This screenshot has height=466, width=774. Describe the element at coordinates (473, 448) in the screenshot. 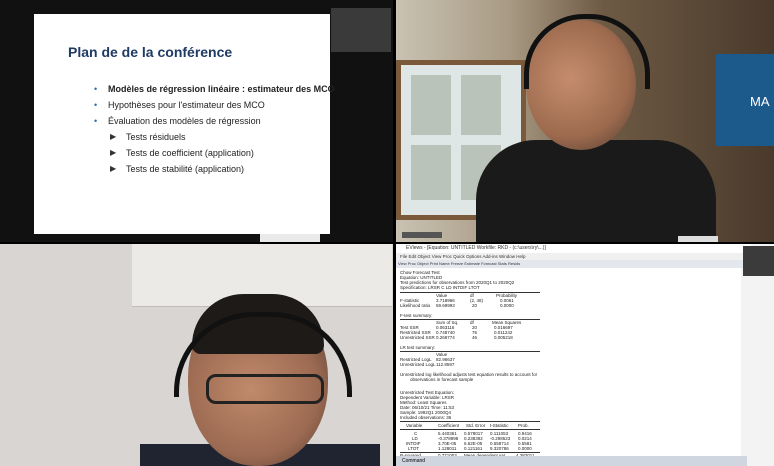

I see `table-cell: 0.121161` at that location.